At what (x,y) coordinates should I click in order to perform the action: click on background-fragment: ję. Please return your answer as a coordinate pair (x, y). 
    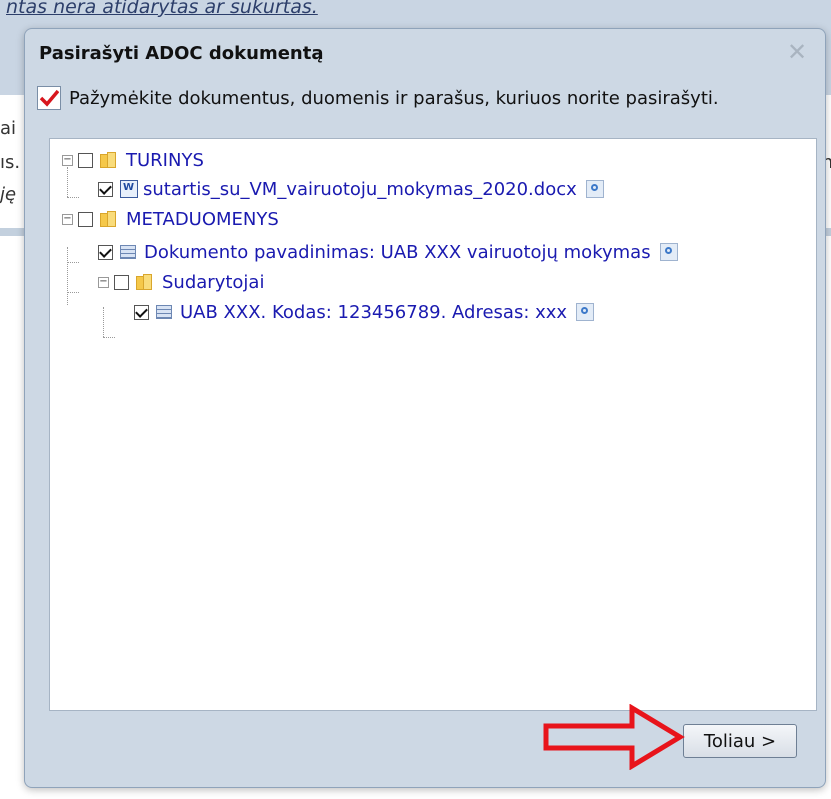
    Looking at the image, I should click on (8, 194).